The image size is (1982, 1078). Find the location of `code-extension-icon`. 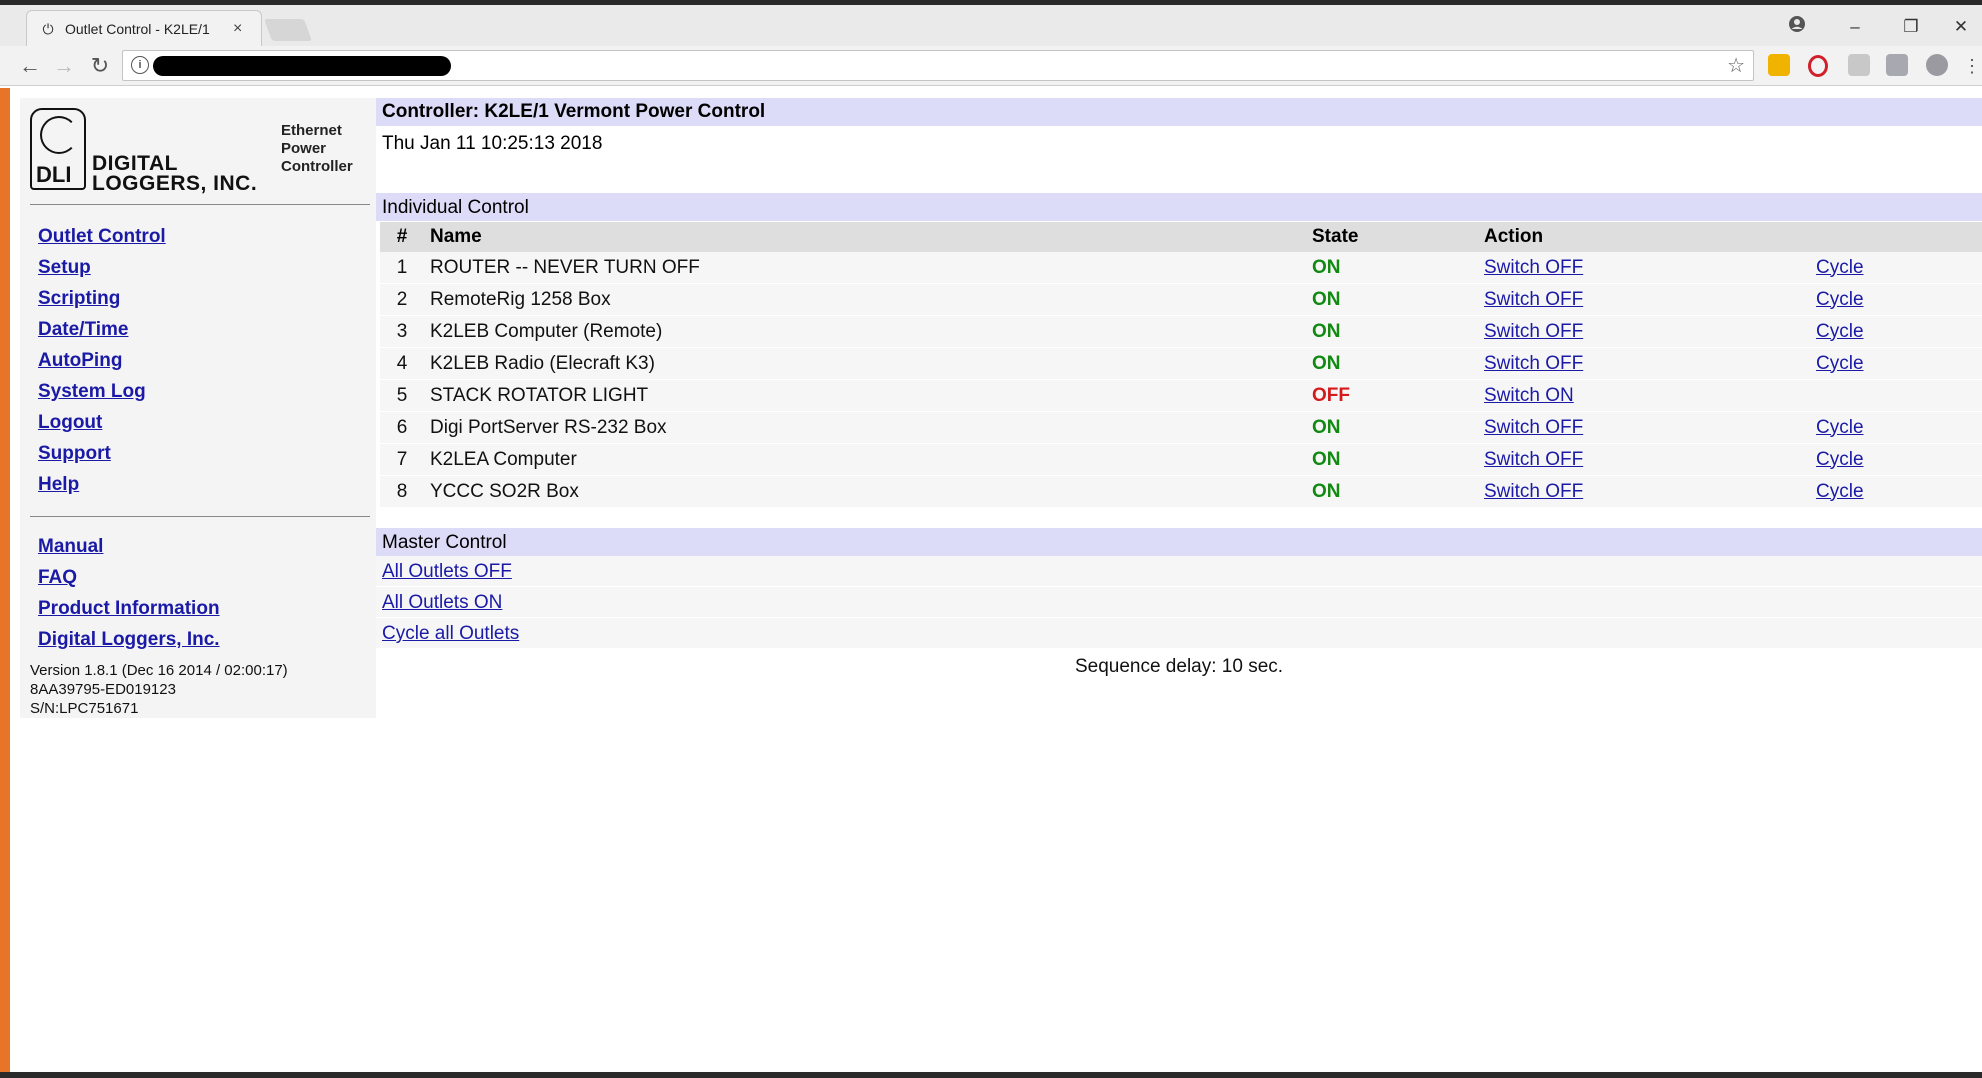

code-extension-icon is located at coordinates (1897, 65).